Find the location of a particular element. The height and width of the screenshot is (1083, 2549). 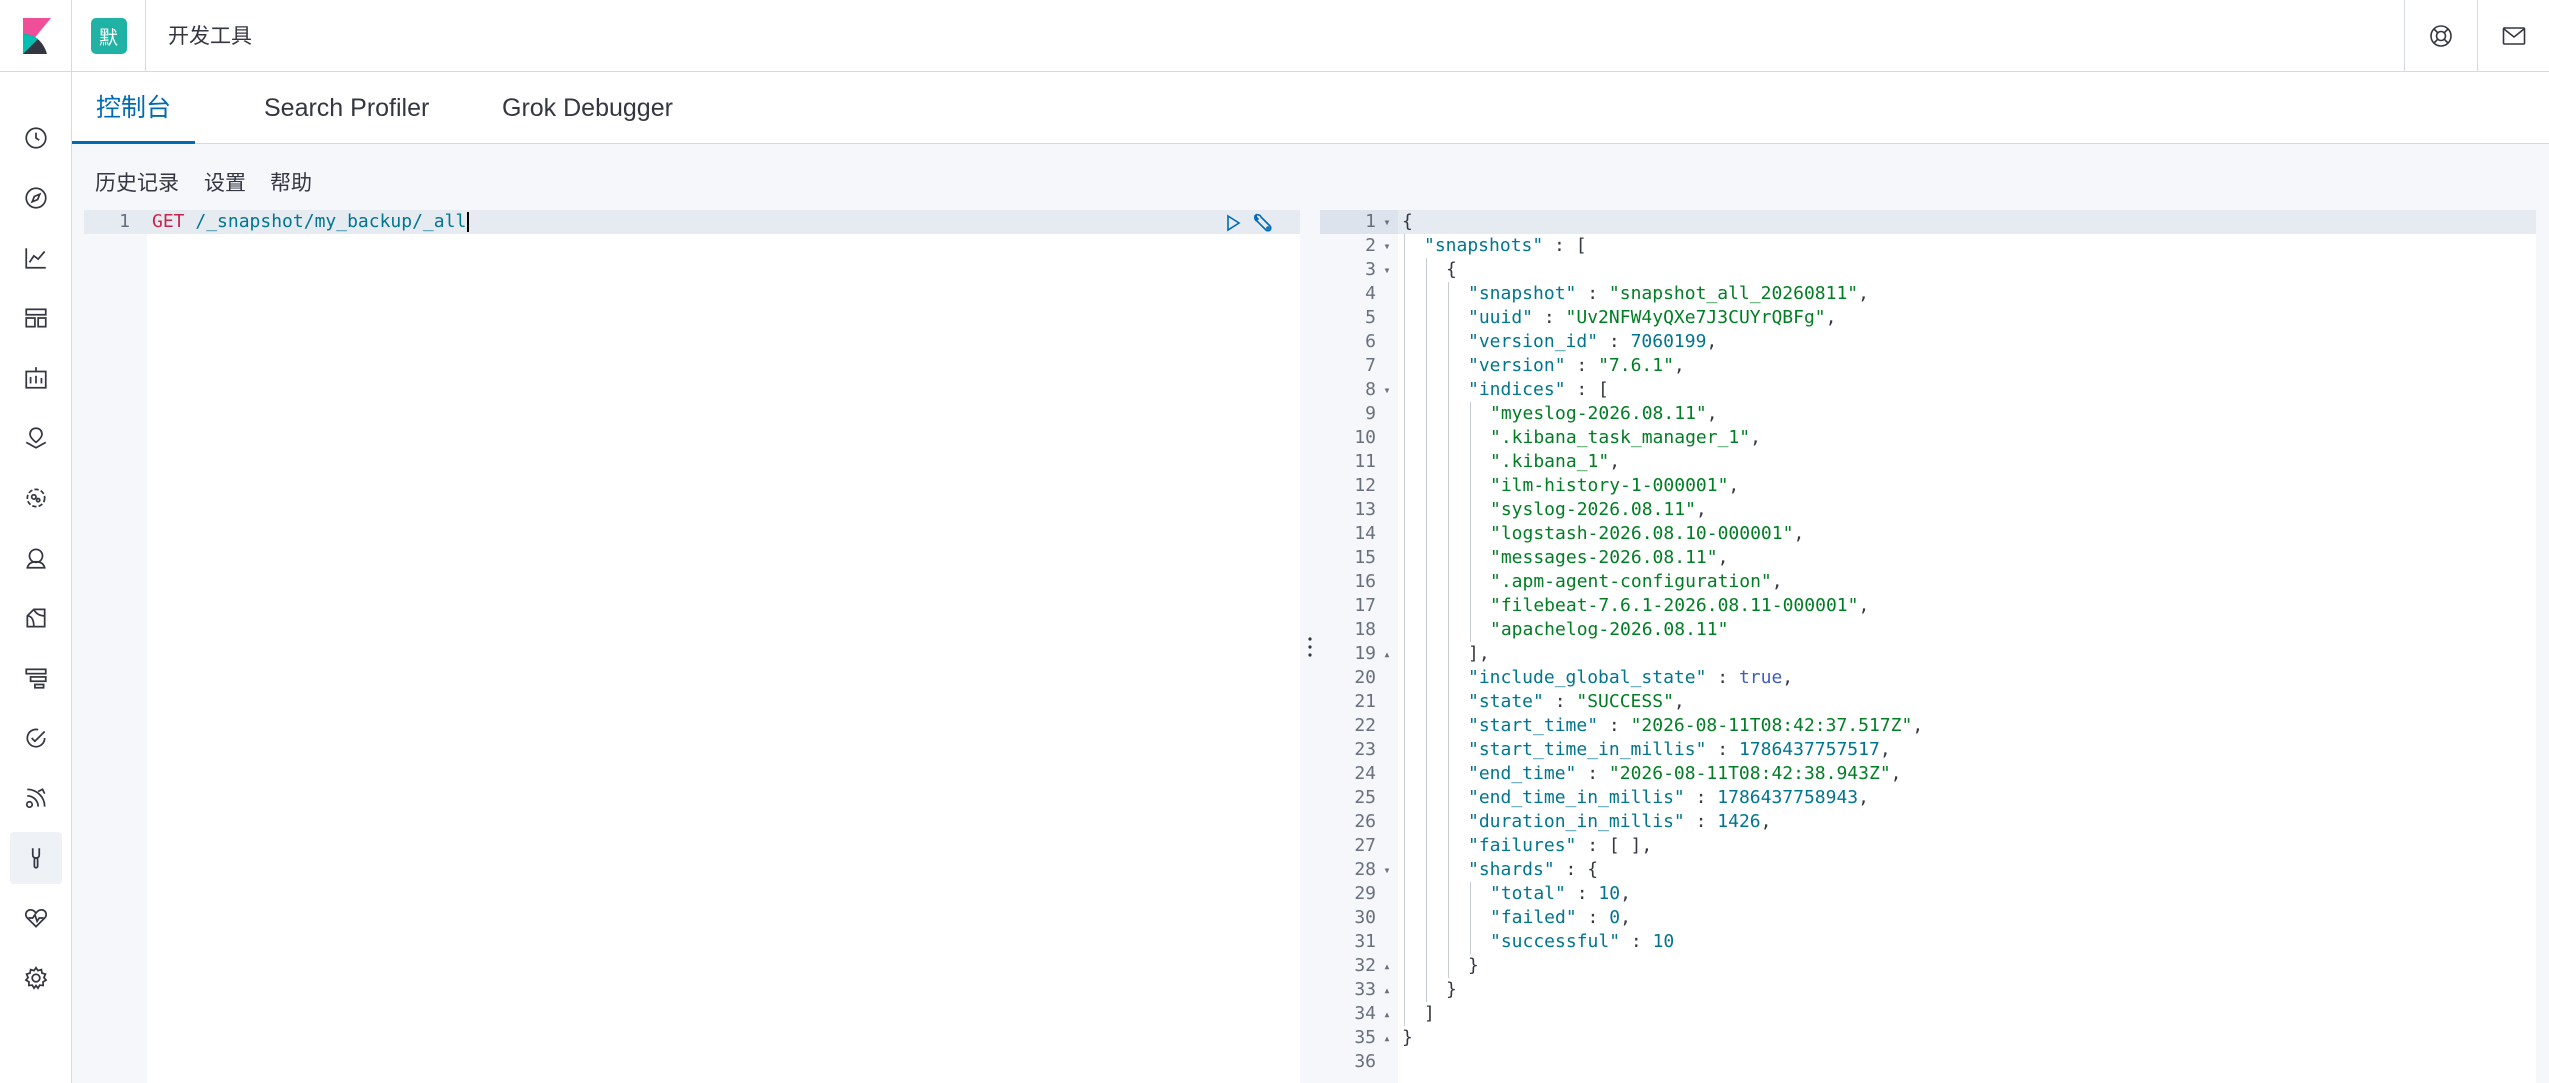

response-line: 36 is located at coordinates (1928, 1062).